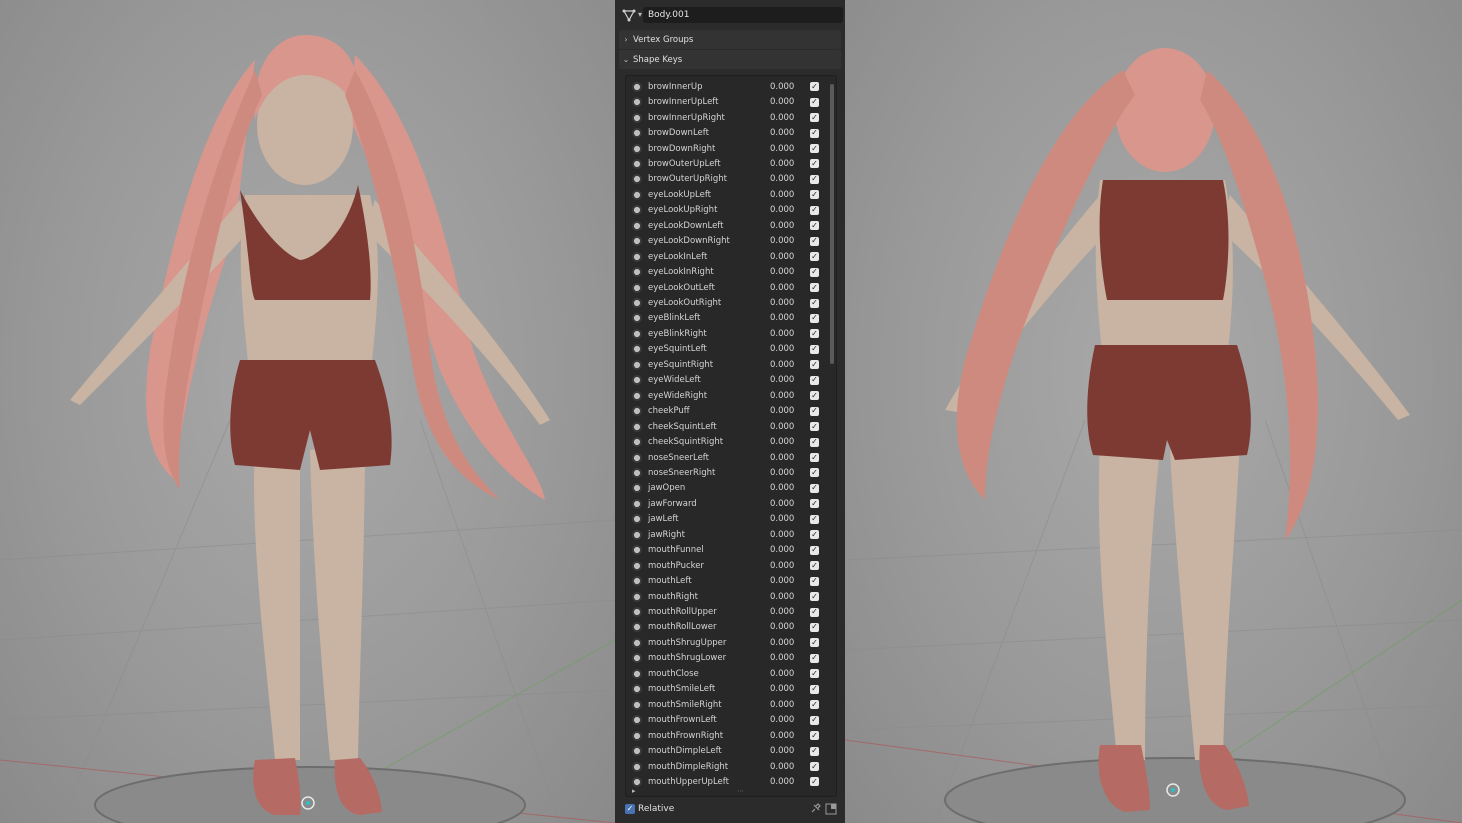  What do you see at coordinates (726, 241) in the screenshot?
I see `shape-key-row: eyeLookDownRight 0.000 ✓` at bounding box center [726, 241].